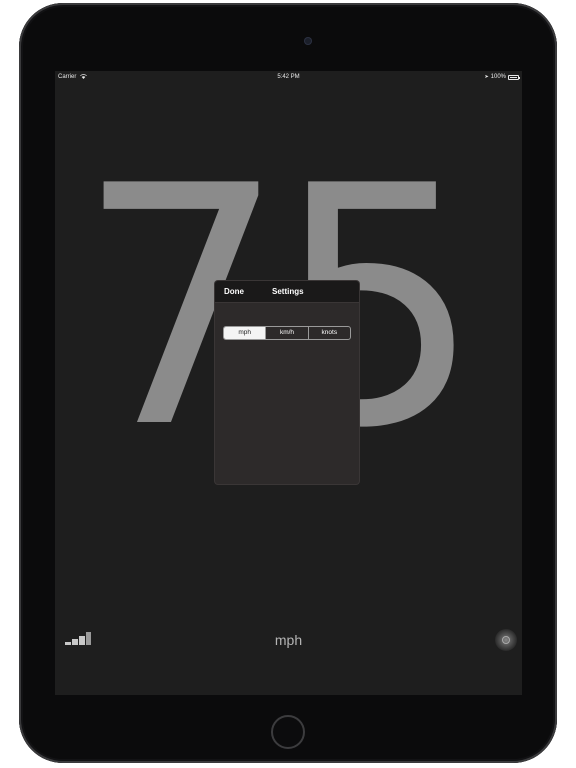  I want to click on front-camera, so click(308, 41).